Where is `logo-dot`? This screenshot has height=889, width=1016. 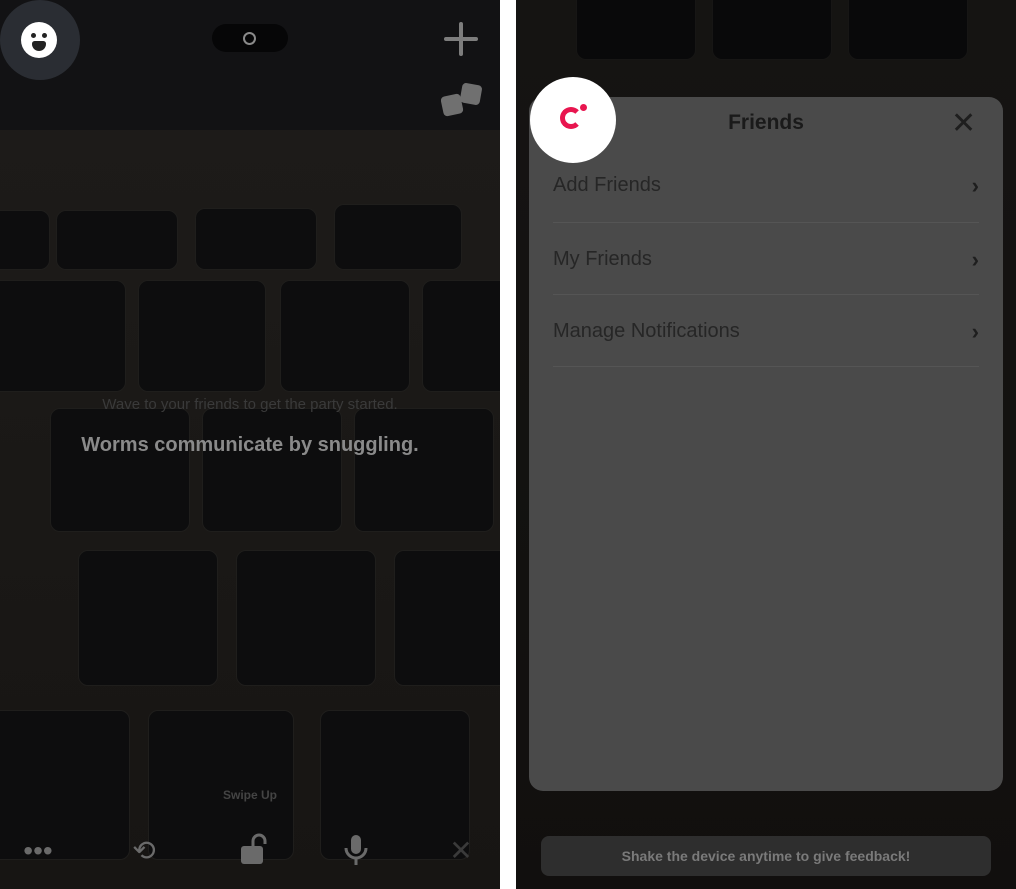
logo-dot is located at coordinates (583, 107).